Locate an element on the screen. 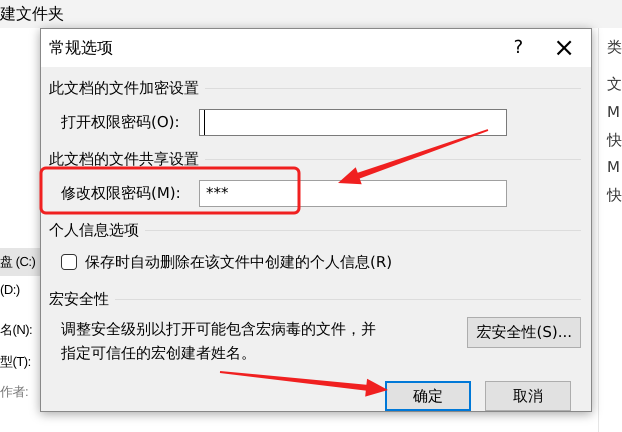 The width and height of the screenshot is (622, 432). section-heading: 此文档的文件共享设置 is located at coordinates (124, 159).